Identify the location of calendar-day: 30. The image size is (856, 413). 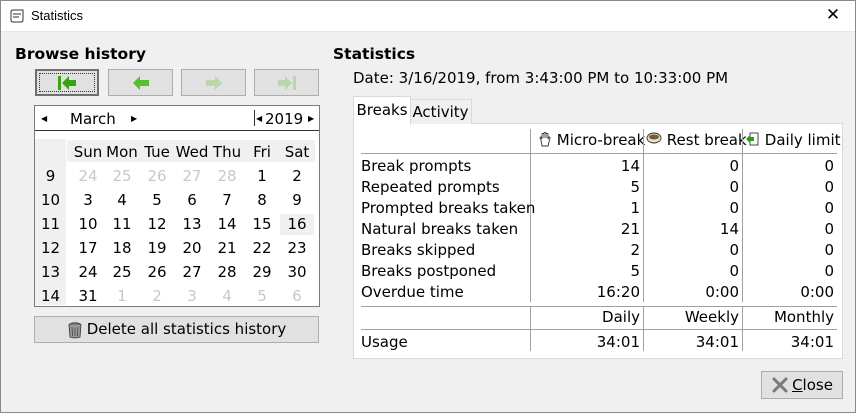
(297, 272).